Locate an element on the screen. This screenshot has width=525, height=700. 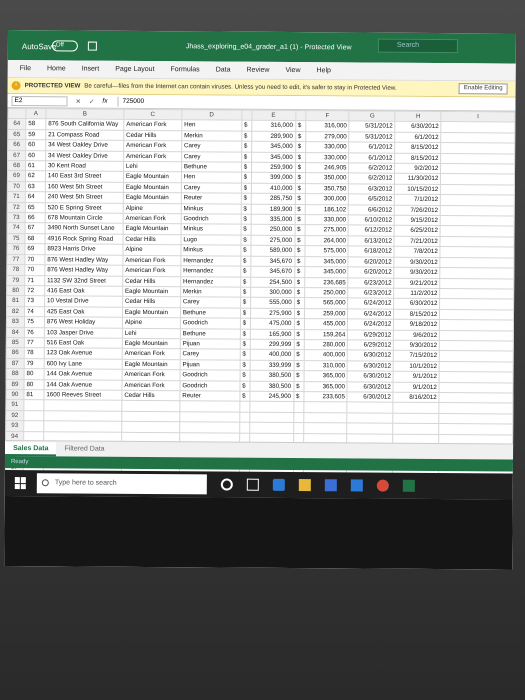
cell: 259,000 is located at coordinates (326, 314).